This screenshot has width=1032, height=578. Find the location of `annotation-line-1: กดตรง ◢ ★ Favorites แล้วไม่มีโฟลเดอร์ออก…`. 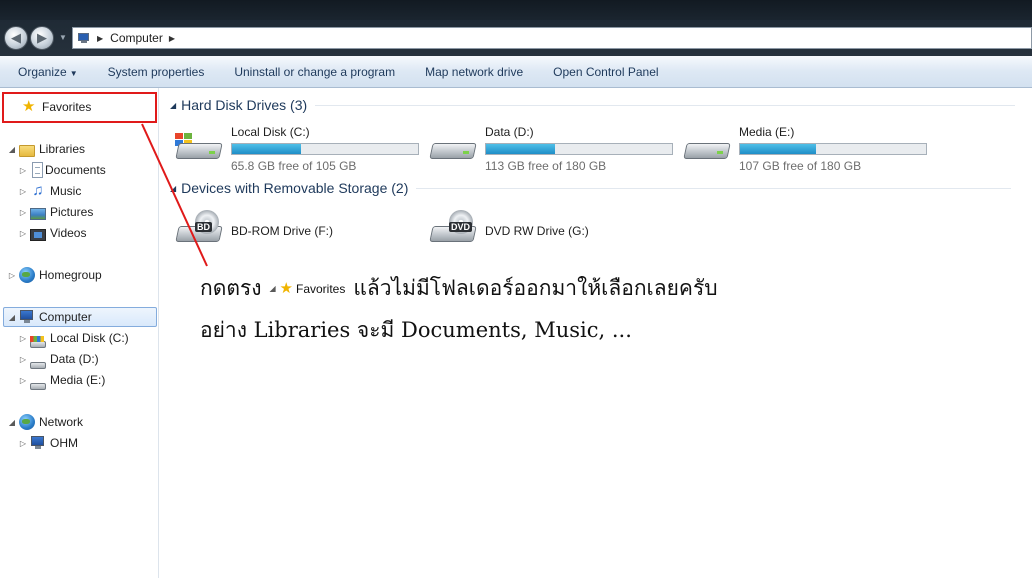

annotation-line-1: กดตรง ◢ ★ Favorites แล้วไม่มีโฟลเดอร์ออก… is located at coordinates (459, 288).